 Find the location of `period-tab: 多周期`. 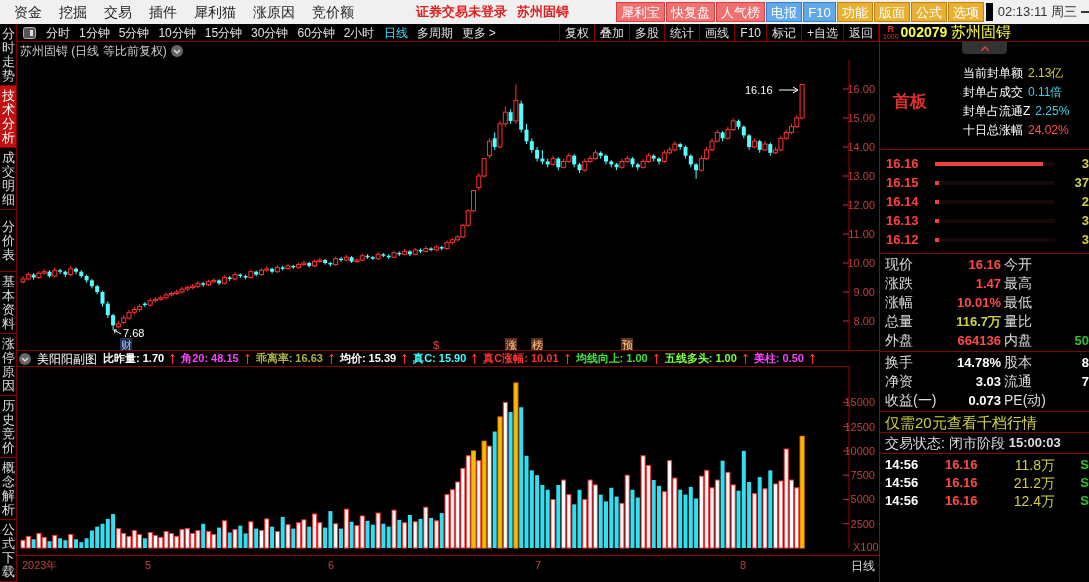

period-tab: 多周期 is located at coordinates (434, 32).